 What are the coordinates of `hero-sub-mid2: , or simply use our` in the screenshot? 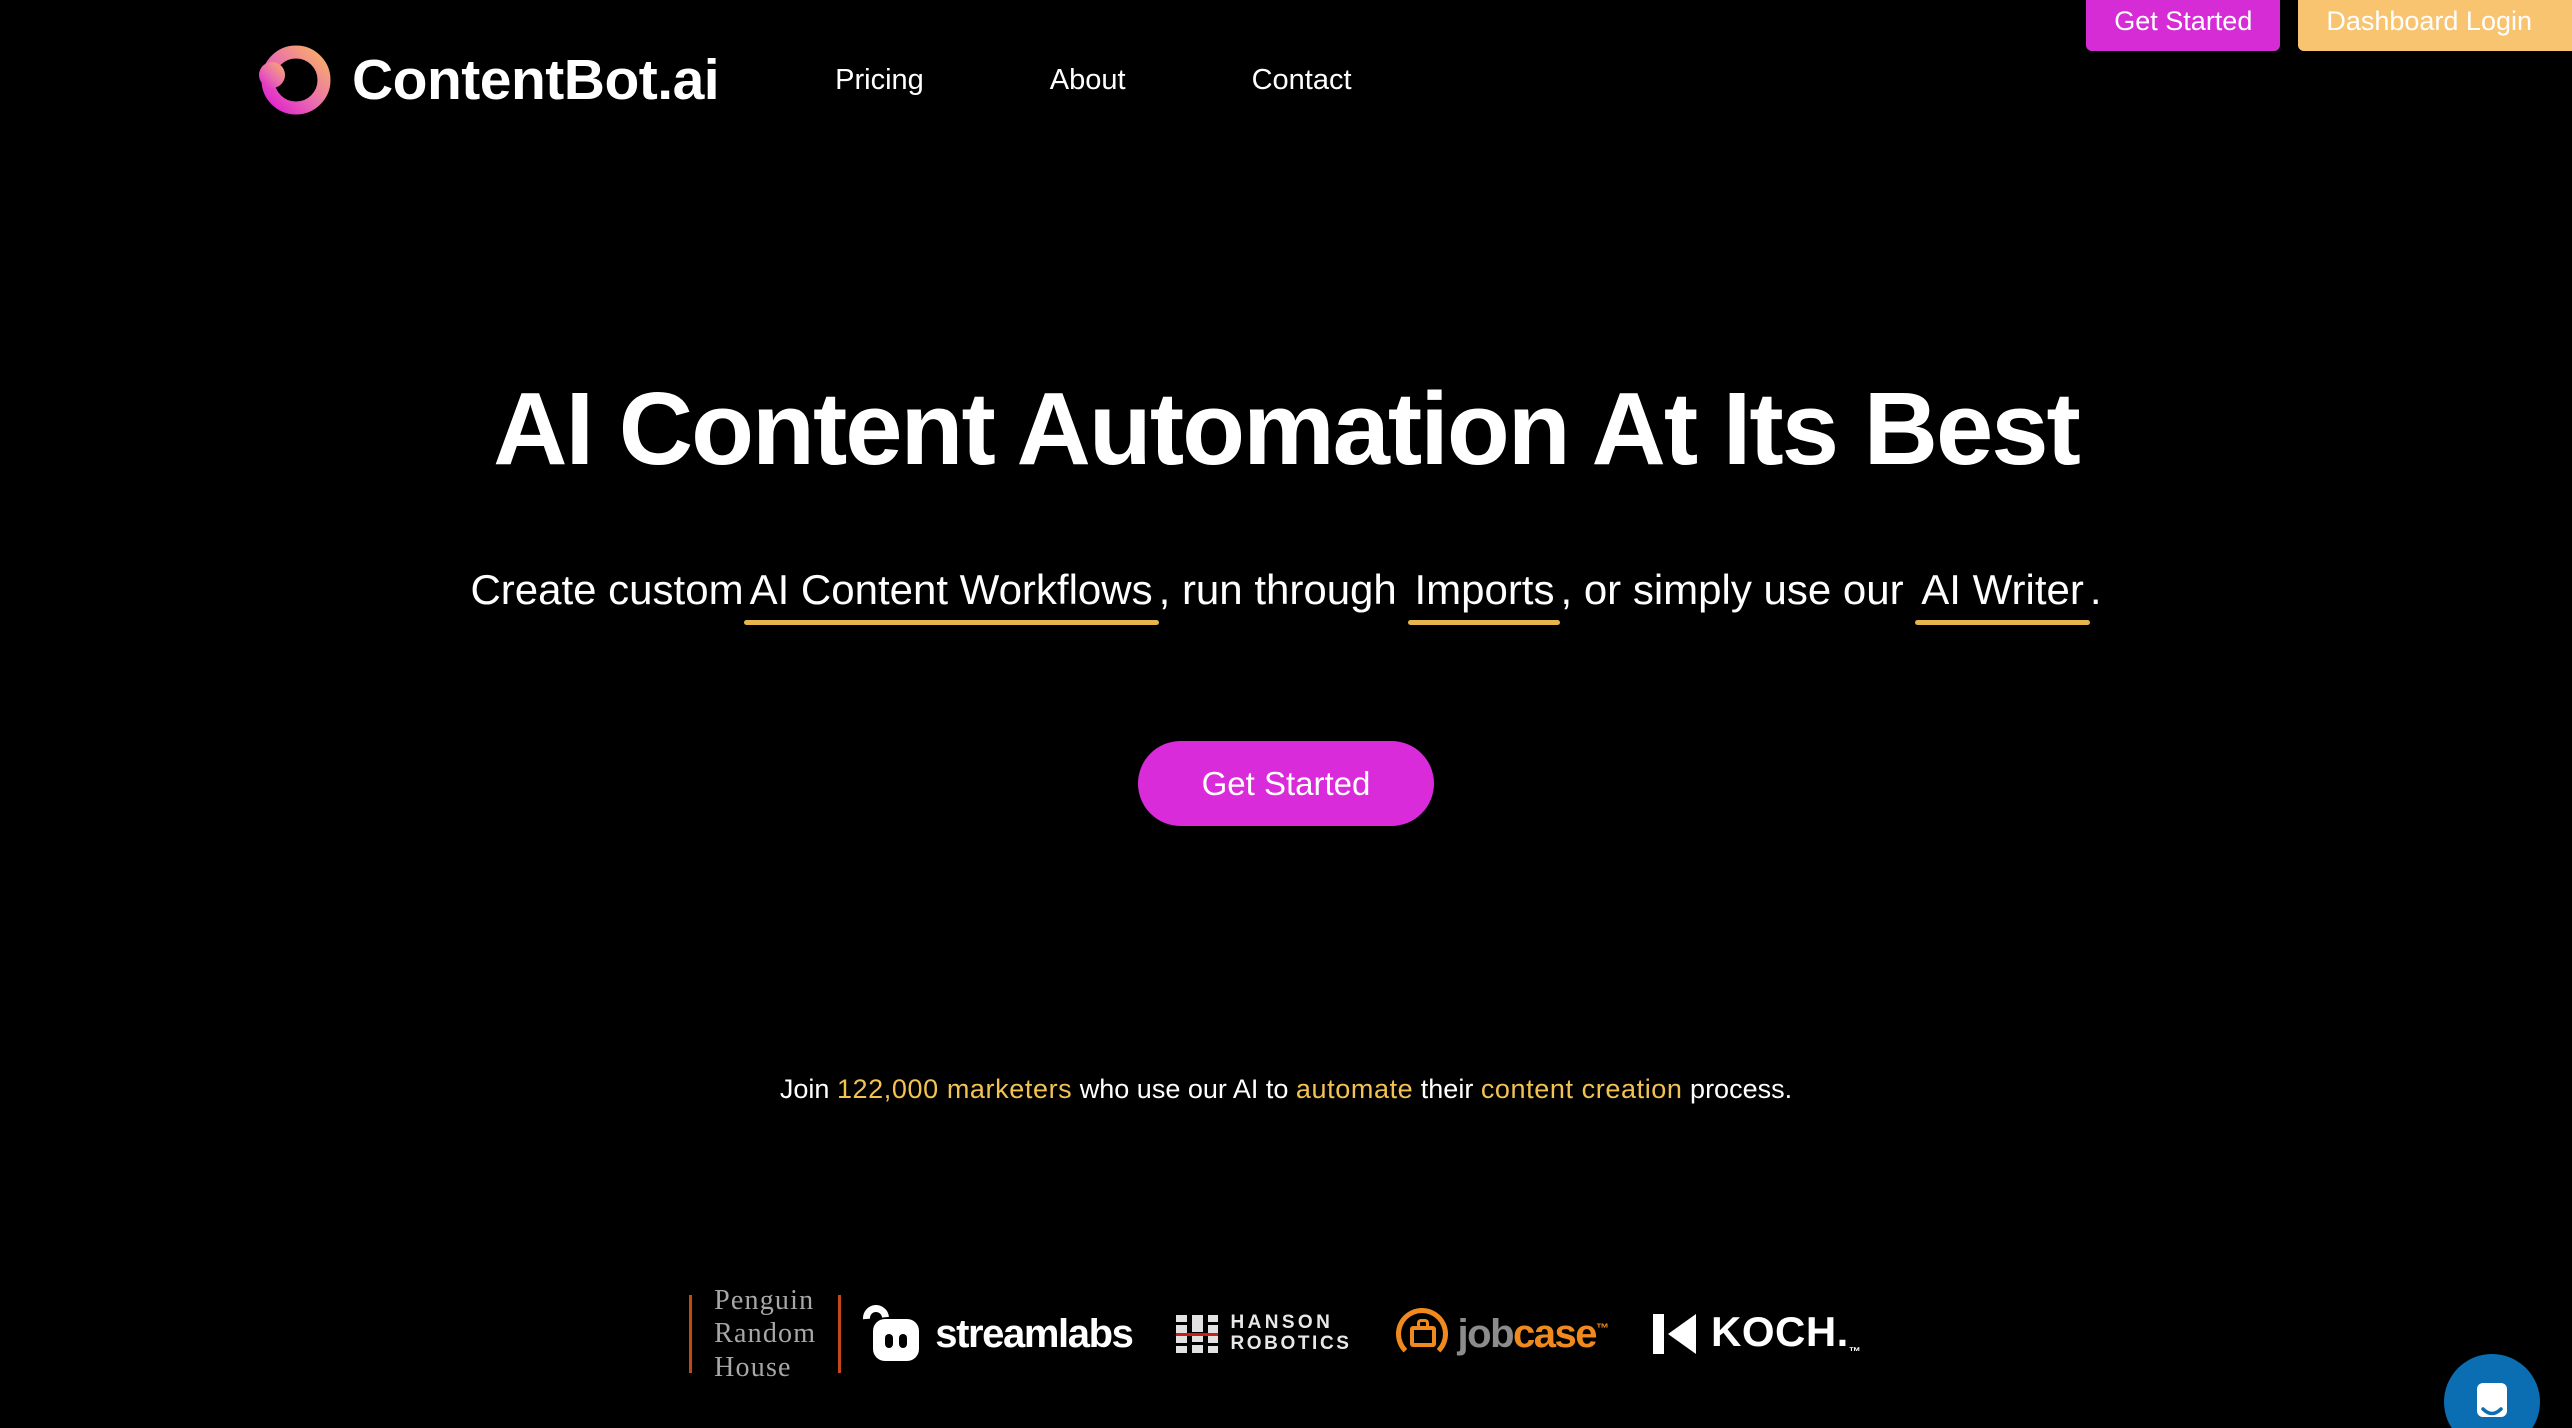 It's located at (1732, 589).